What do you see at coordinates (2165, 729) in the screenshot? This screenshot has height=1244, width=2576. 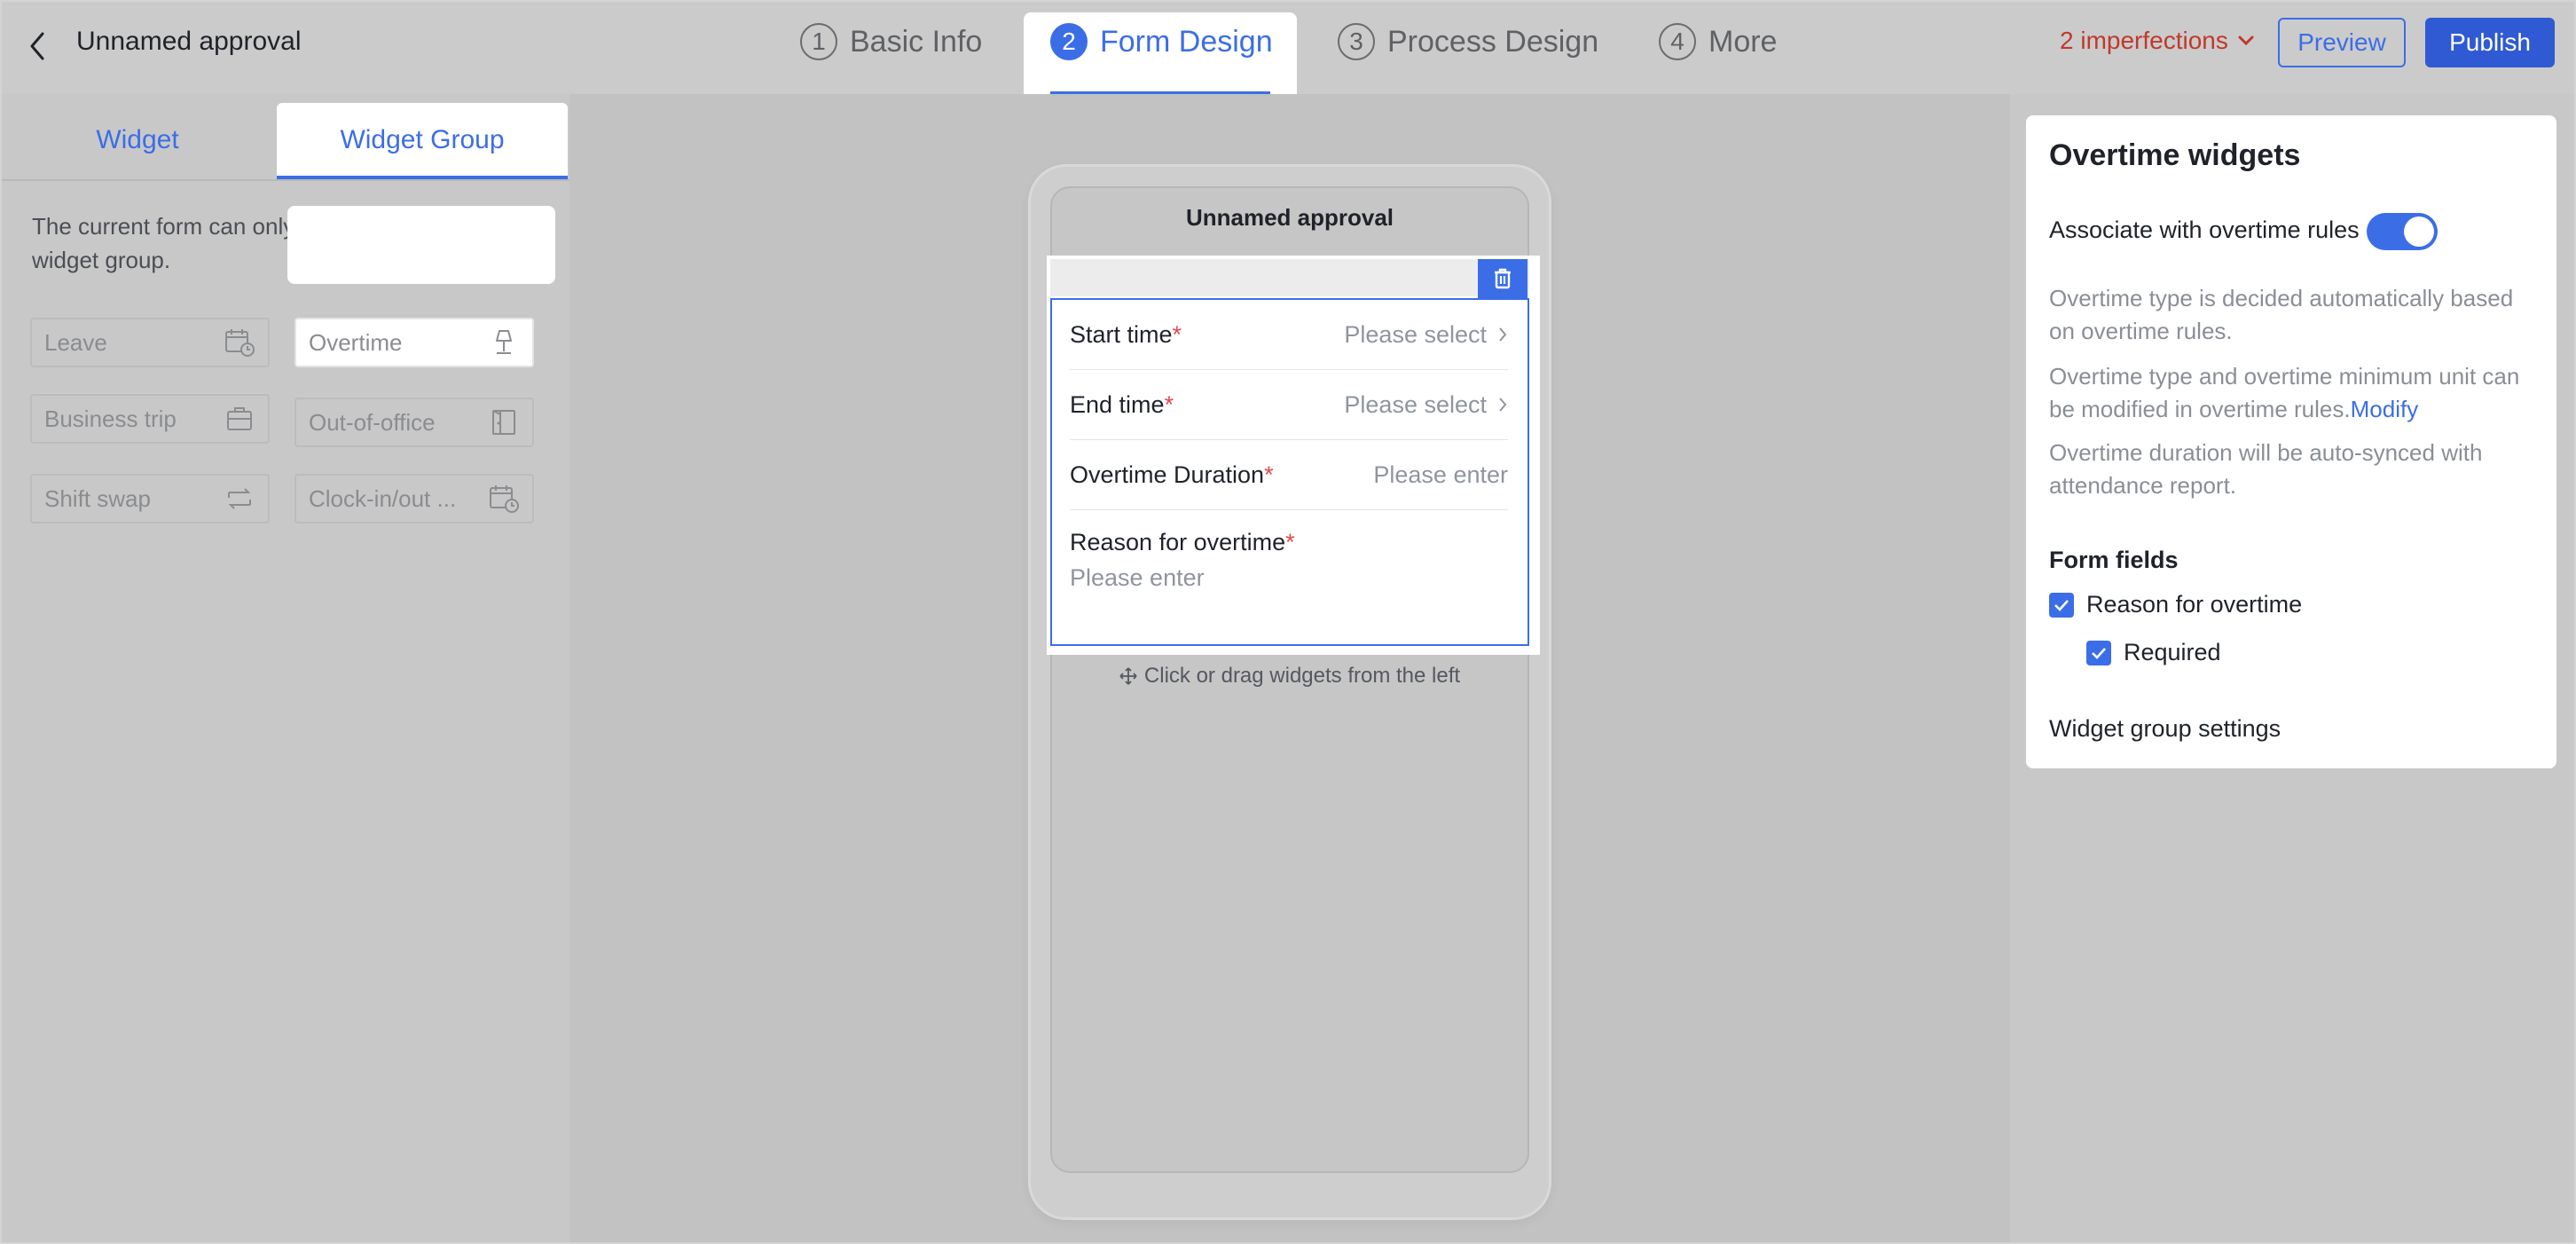 I see `widget-group-settings: Widget group settings` at bounding box center [2165, 729].